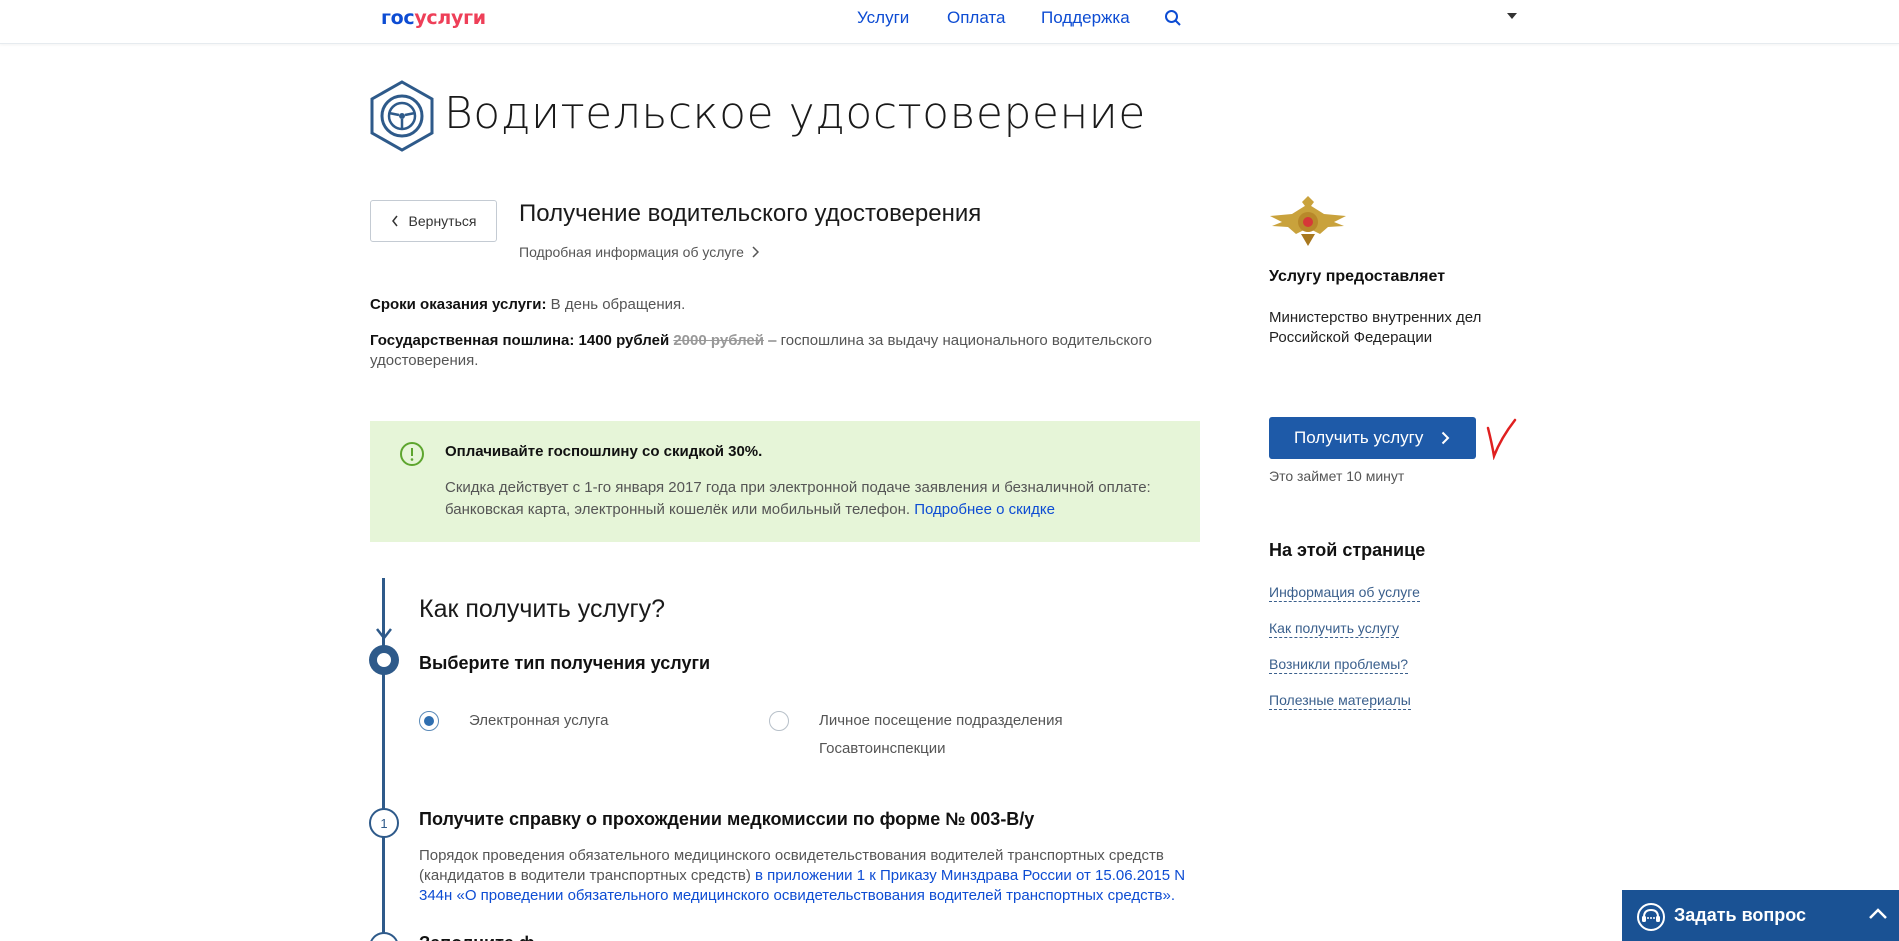  Describe the element at coordinates (1085, 18) in the screenshot. I see `nav-support: Поддержка` at that location.